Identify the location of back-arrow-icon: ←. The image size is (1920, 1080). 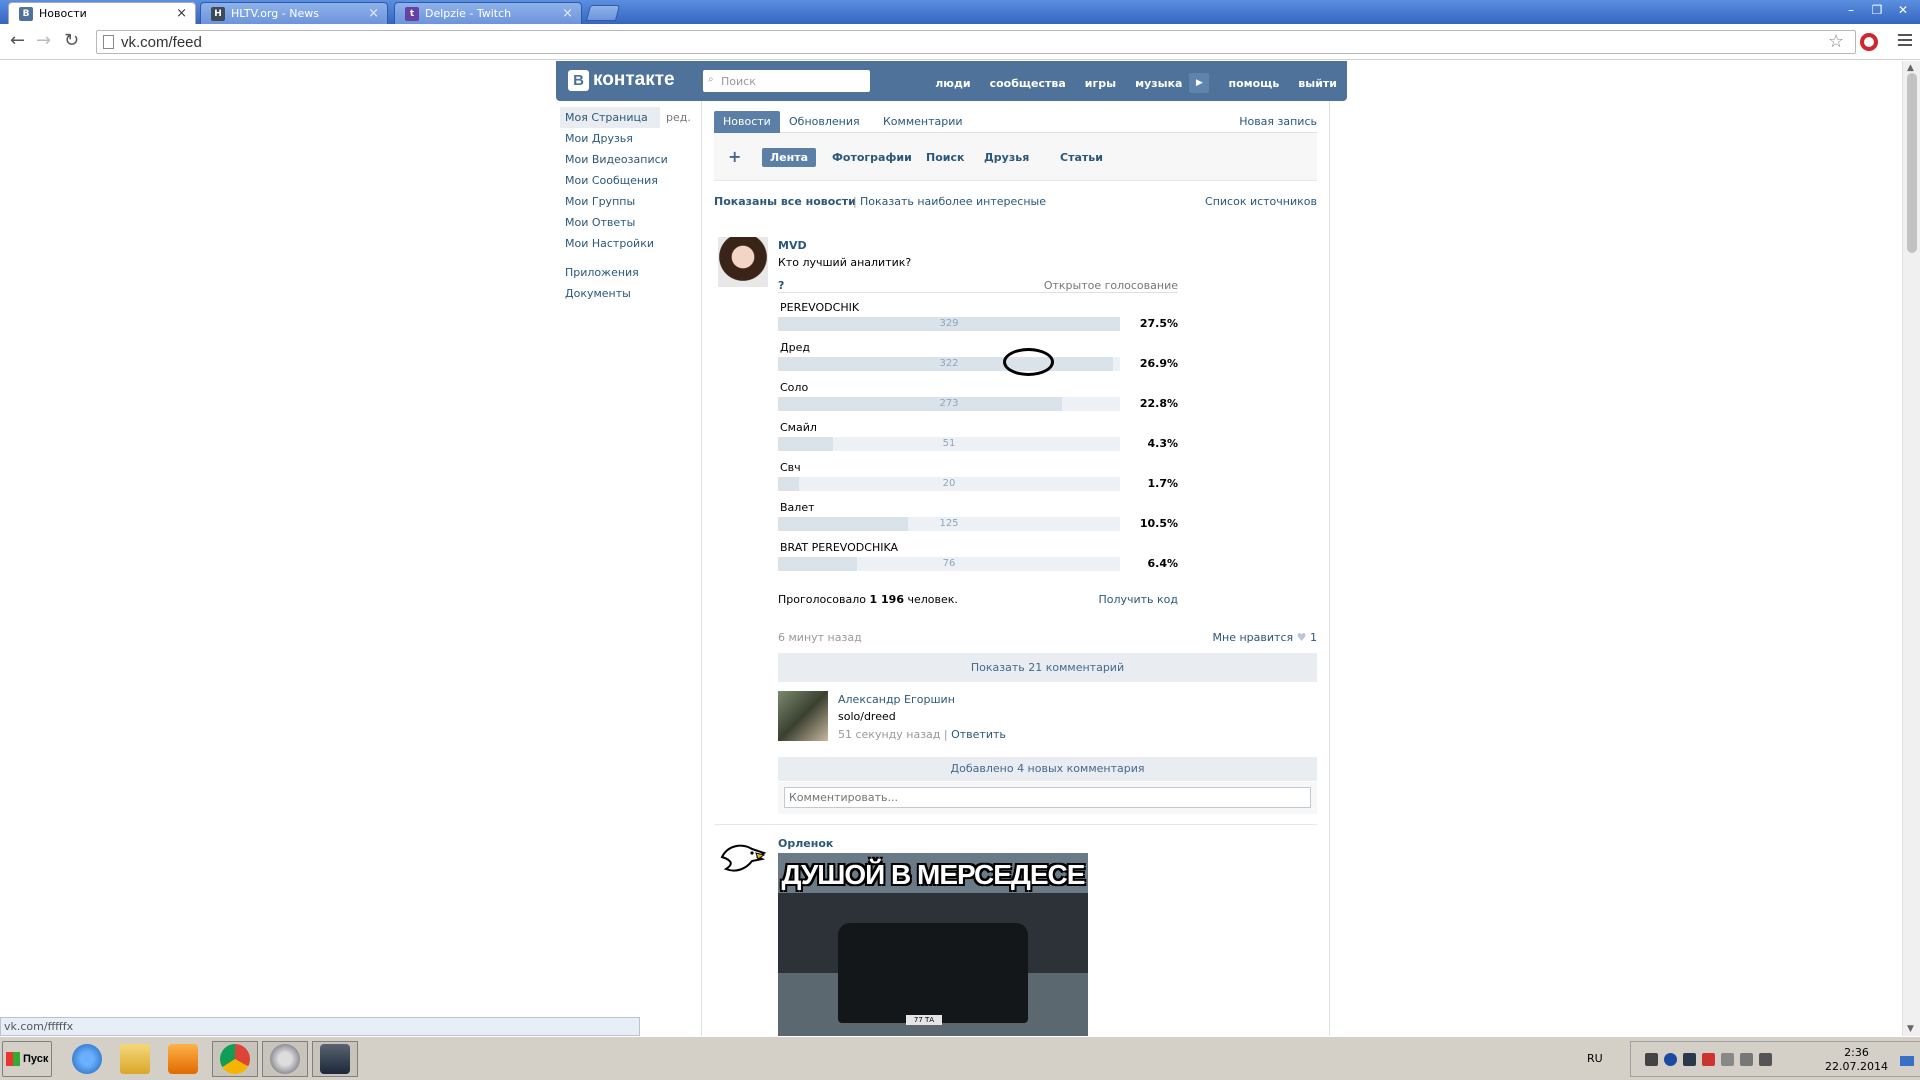
(17, 41).